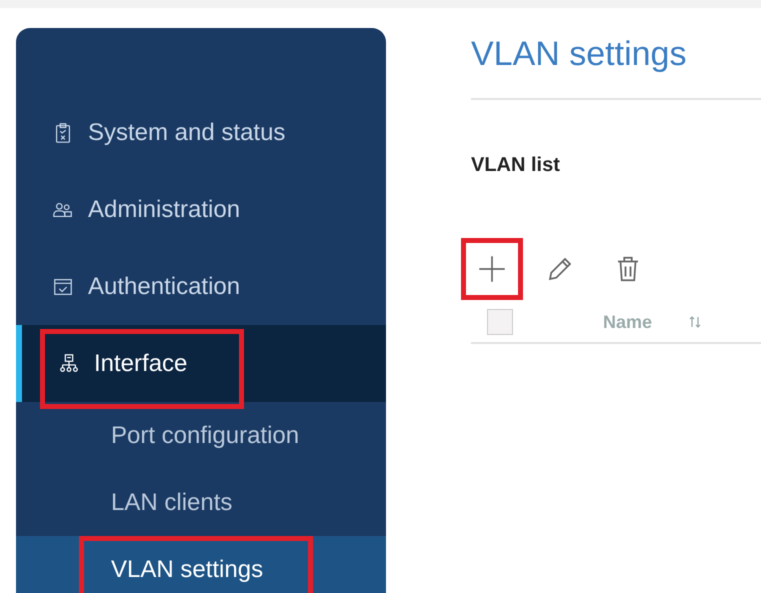  What do you see at coordinates (201, 502) in the screenshot?
I see `sidebar-subitem: LAN clients` at bounding box center [201, 502].